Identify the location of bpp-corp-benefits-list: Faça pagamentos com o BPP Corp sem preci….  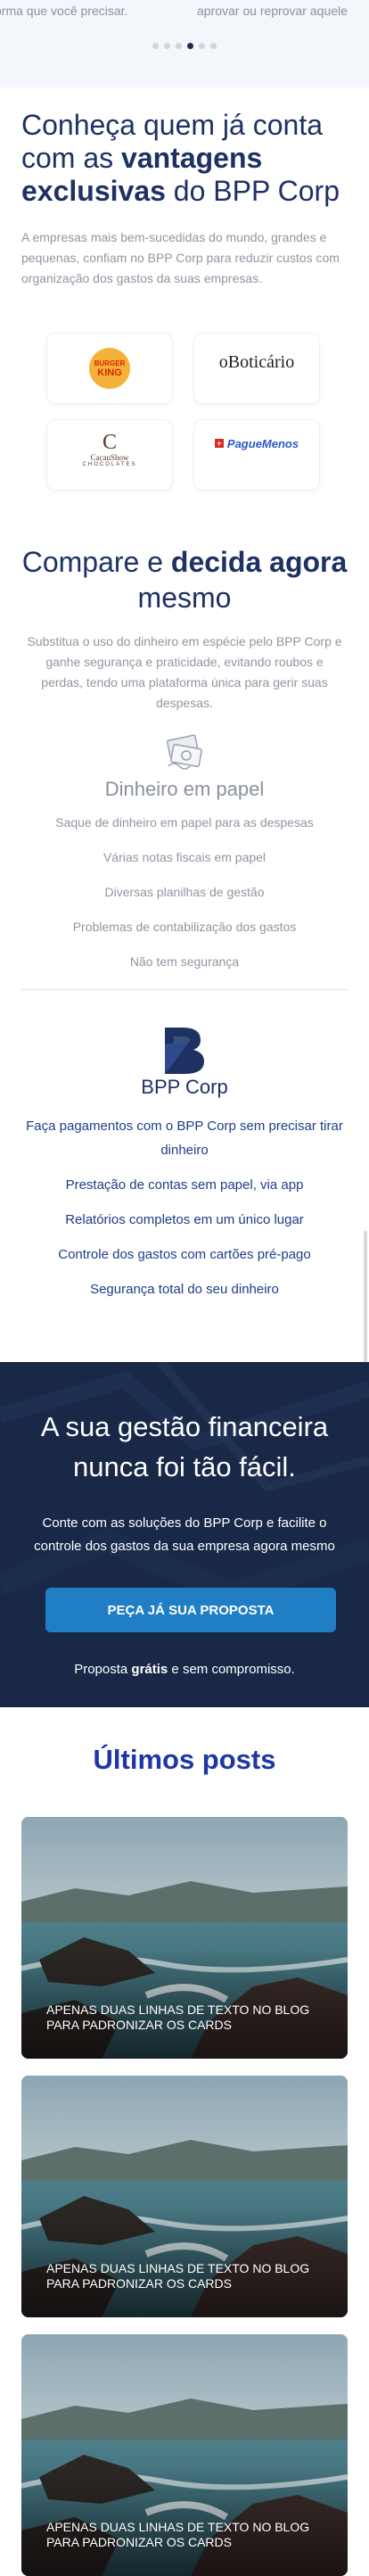
(185, 1213).